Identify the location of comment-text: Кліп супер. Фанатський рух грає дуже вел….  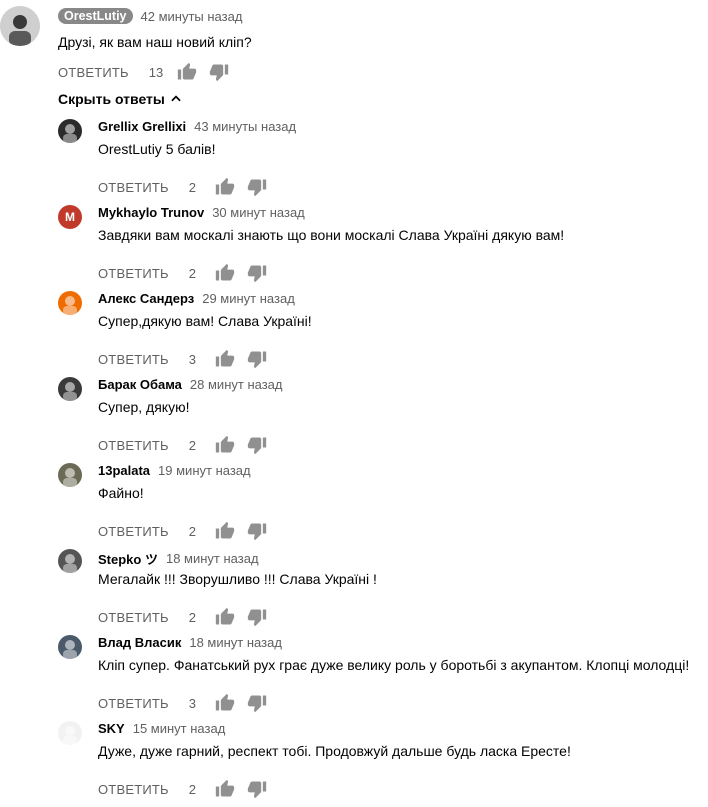
(394, 665).